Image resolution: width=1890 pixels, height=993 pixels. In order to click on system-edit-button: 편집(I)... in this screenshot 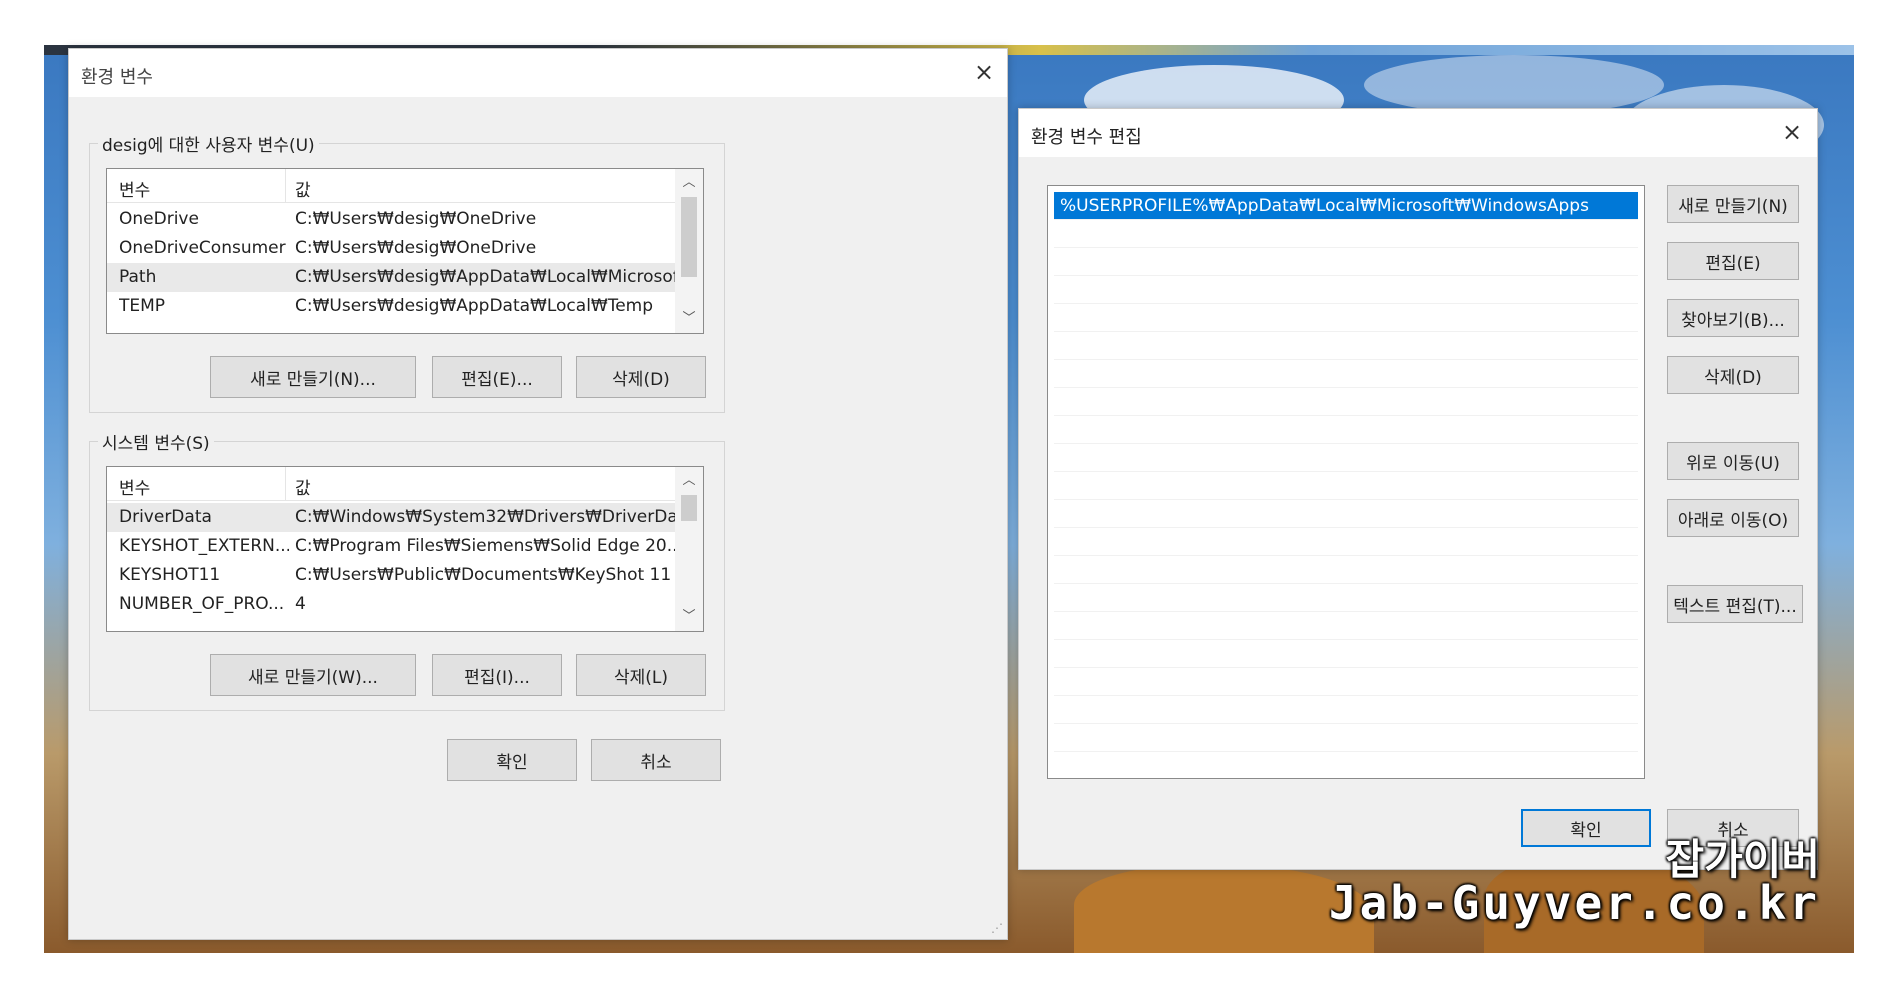, I will do `click(497, 675)`.